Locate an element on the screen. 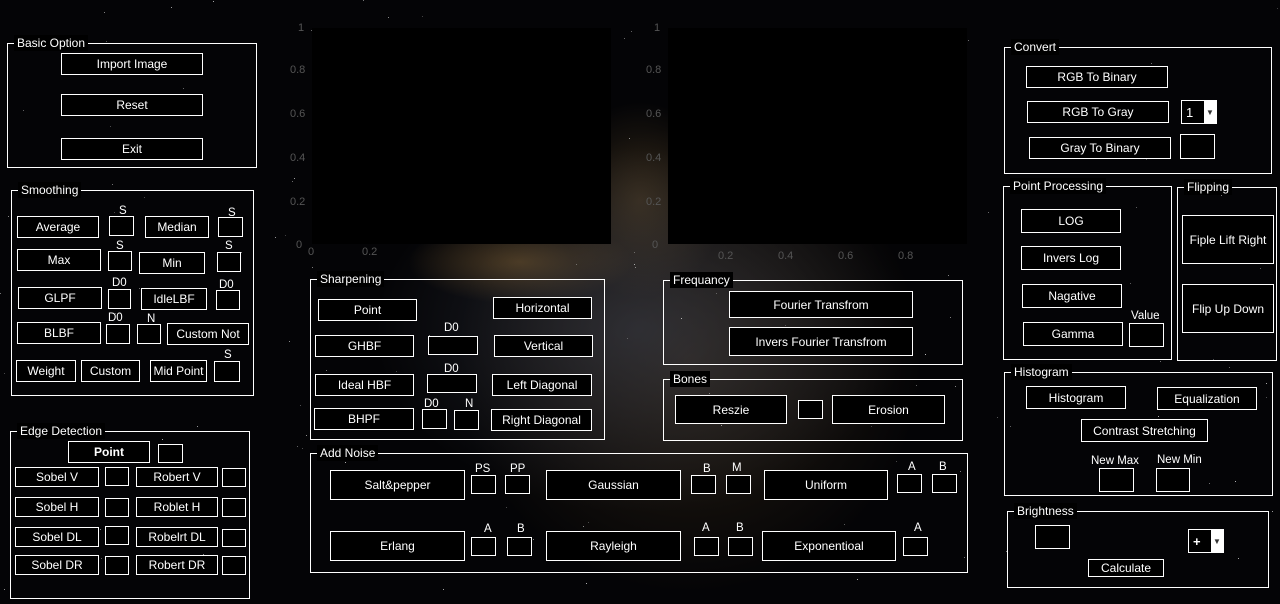 This screenshot has height=604, width=1280. vertical-button: Vertical is located at coordinates (543, 346).